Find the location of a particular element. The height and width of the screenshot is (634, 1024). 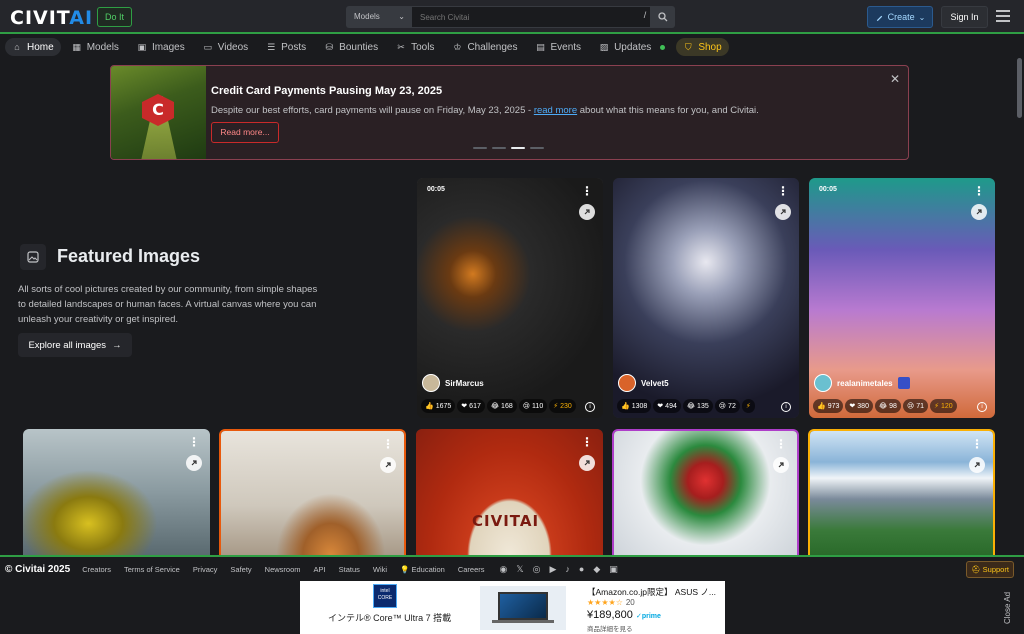

nav-posts: ☰ Posts is located at coordinates (286, 47).